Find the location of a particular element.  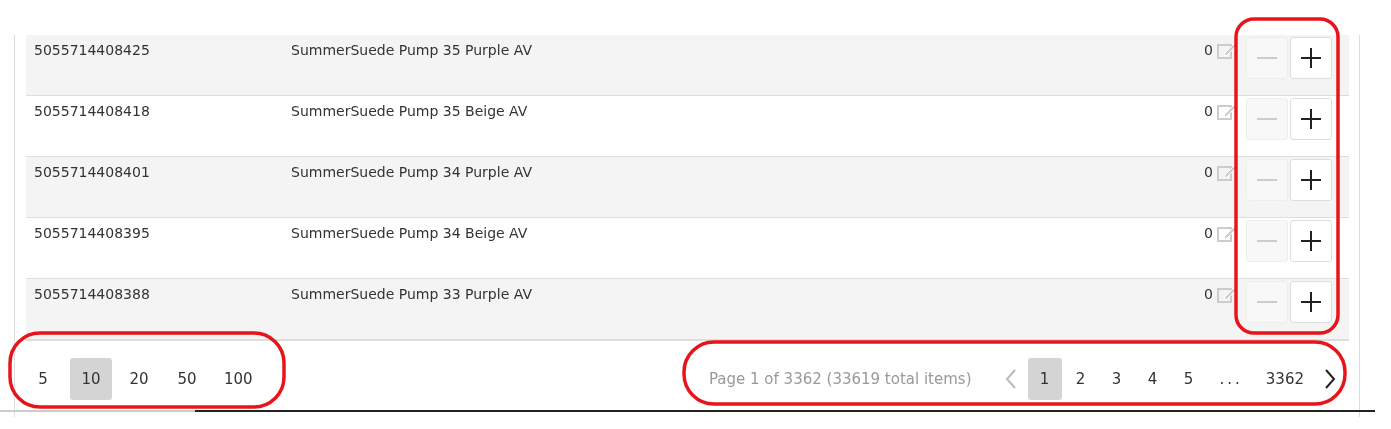

barcode-cell-text: 5055714408395 is located at coordinates (92, 233).